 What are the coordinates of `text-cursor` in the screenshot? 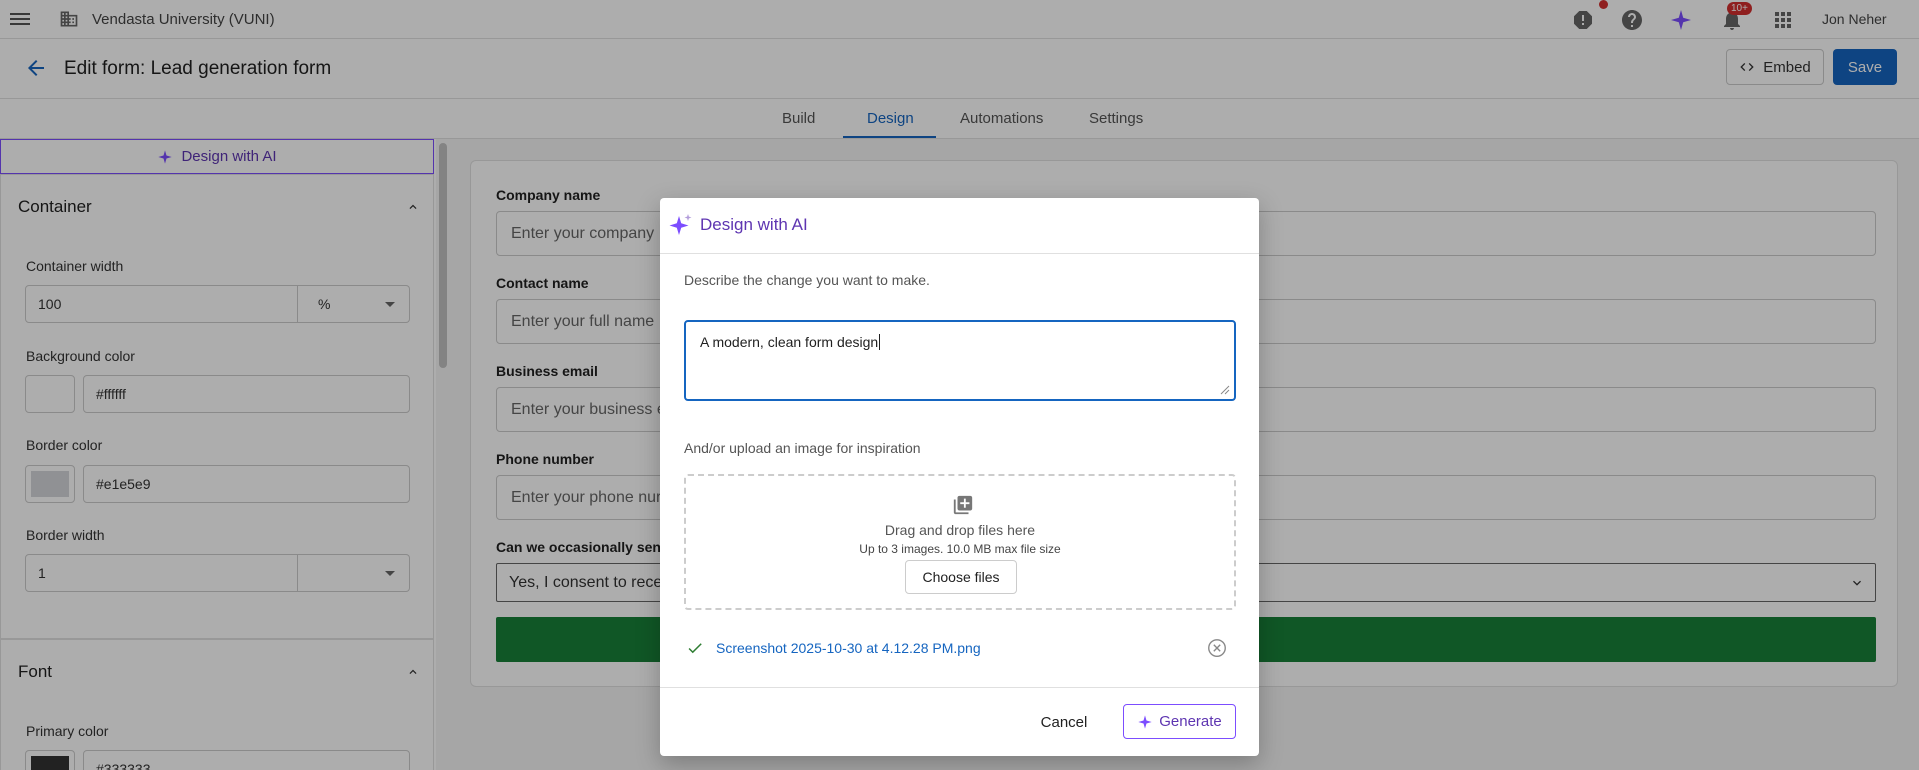 It's located at (880, 342).